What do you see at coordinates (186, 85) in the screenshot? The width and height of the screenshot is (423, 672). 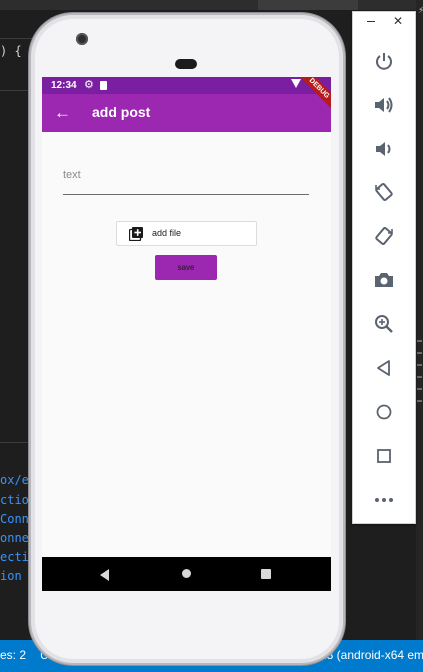 I see `android-status-bar: 12:34 ⚙` at bounding box center [186, 85].